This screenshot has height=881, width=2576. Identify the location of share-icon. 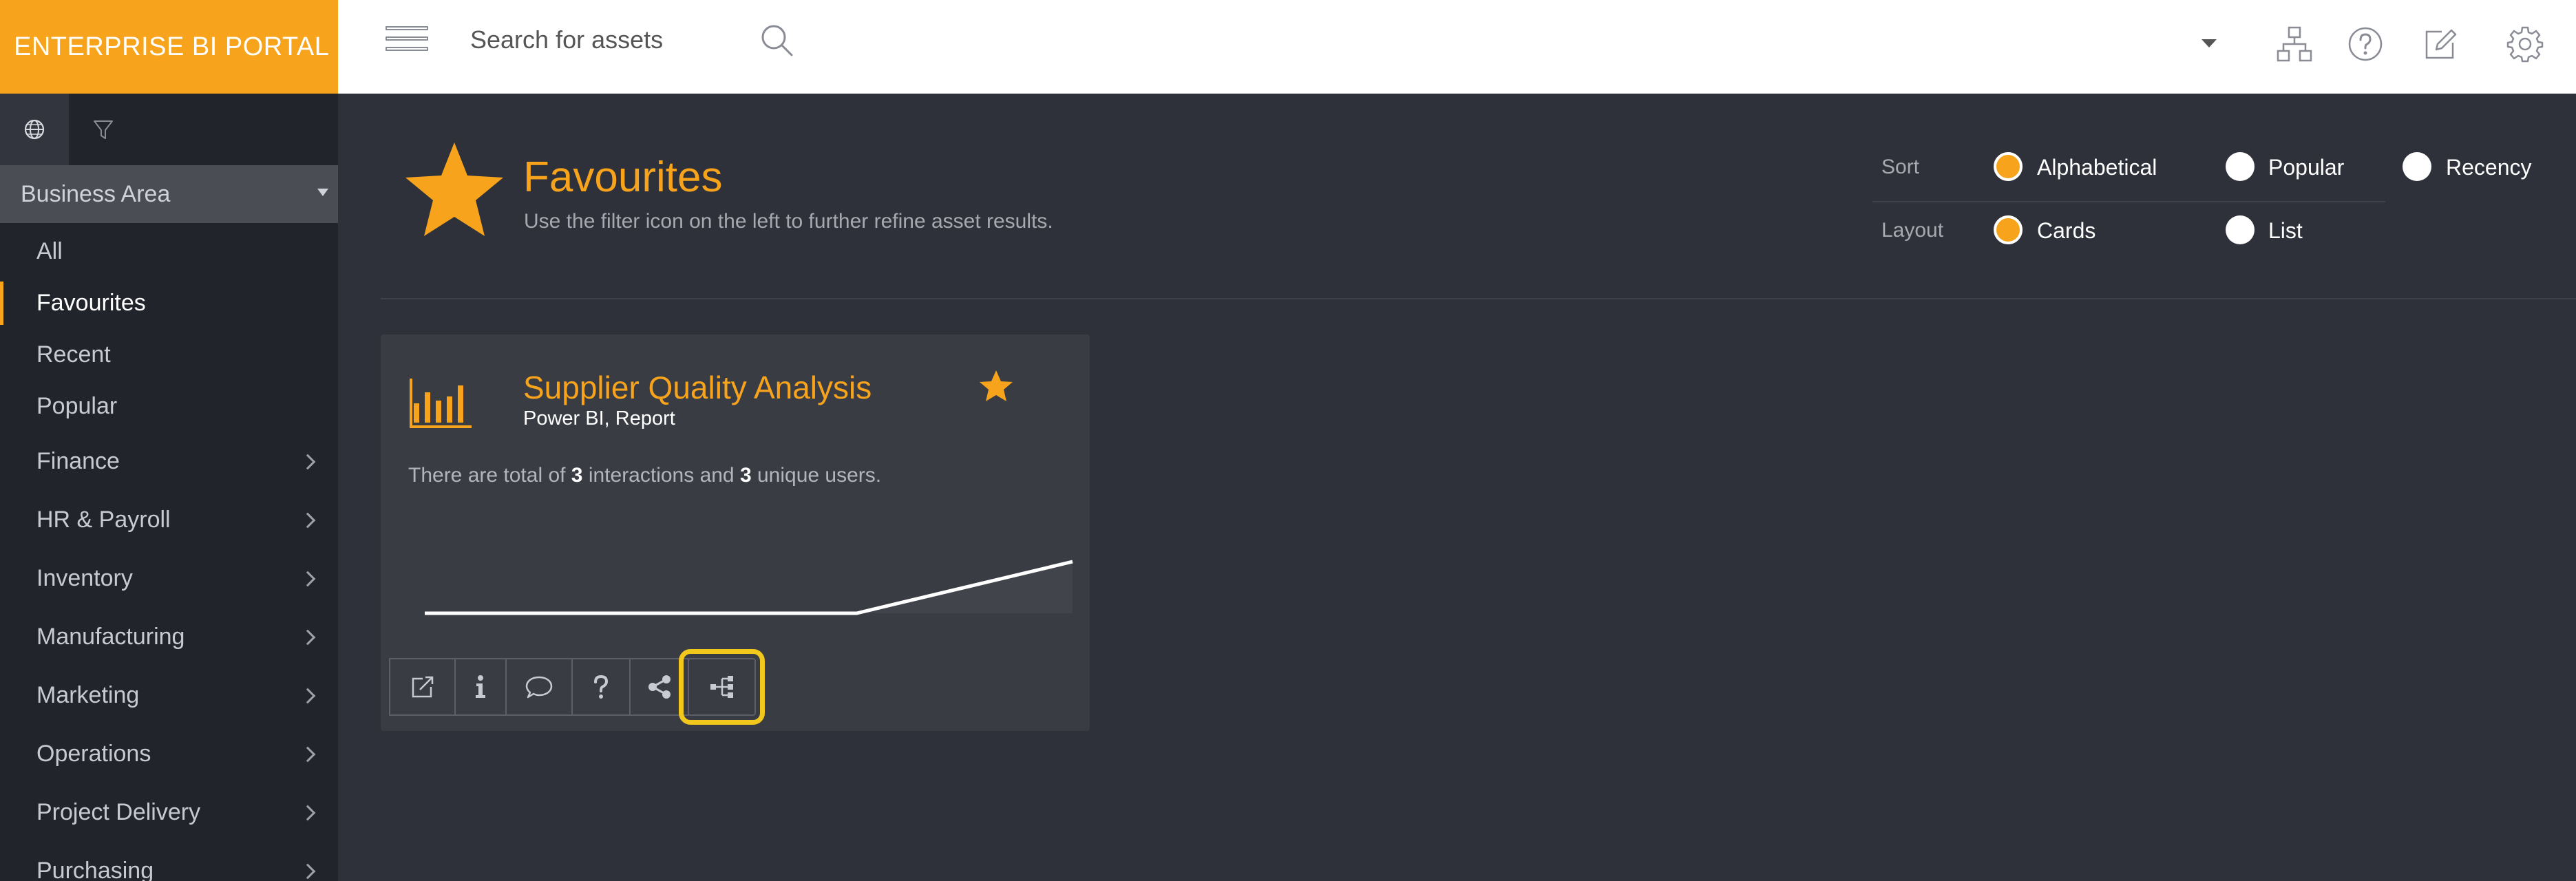
(660, 687).